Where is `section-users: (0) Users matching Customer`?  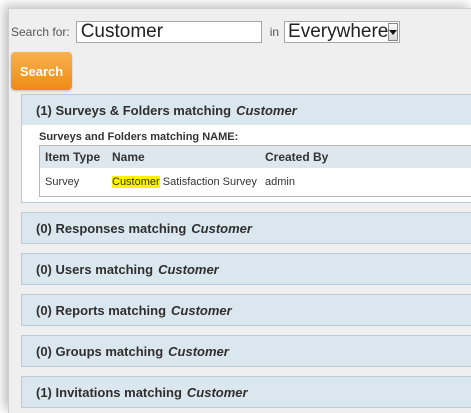
section-users: (0) Users matching Customer is located at coordinates (246, 269).